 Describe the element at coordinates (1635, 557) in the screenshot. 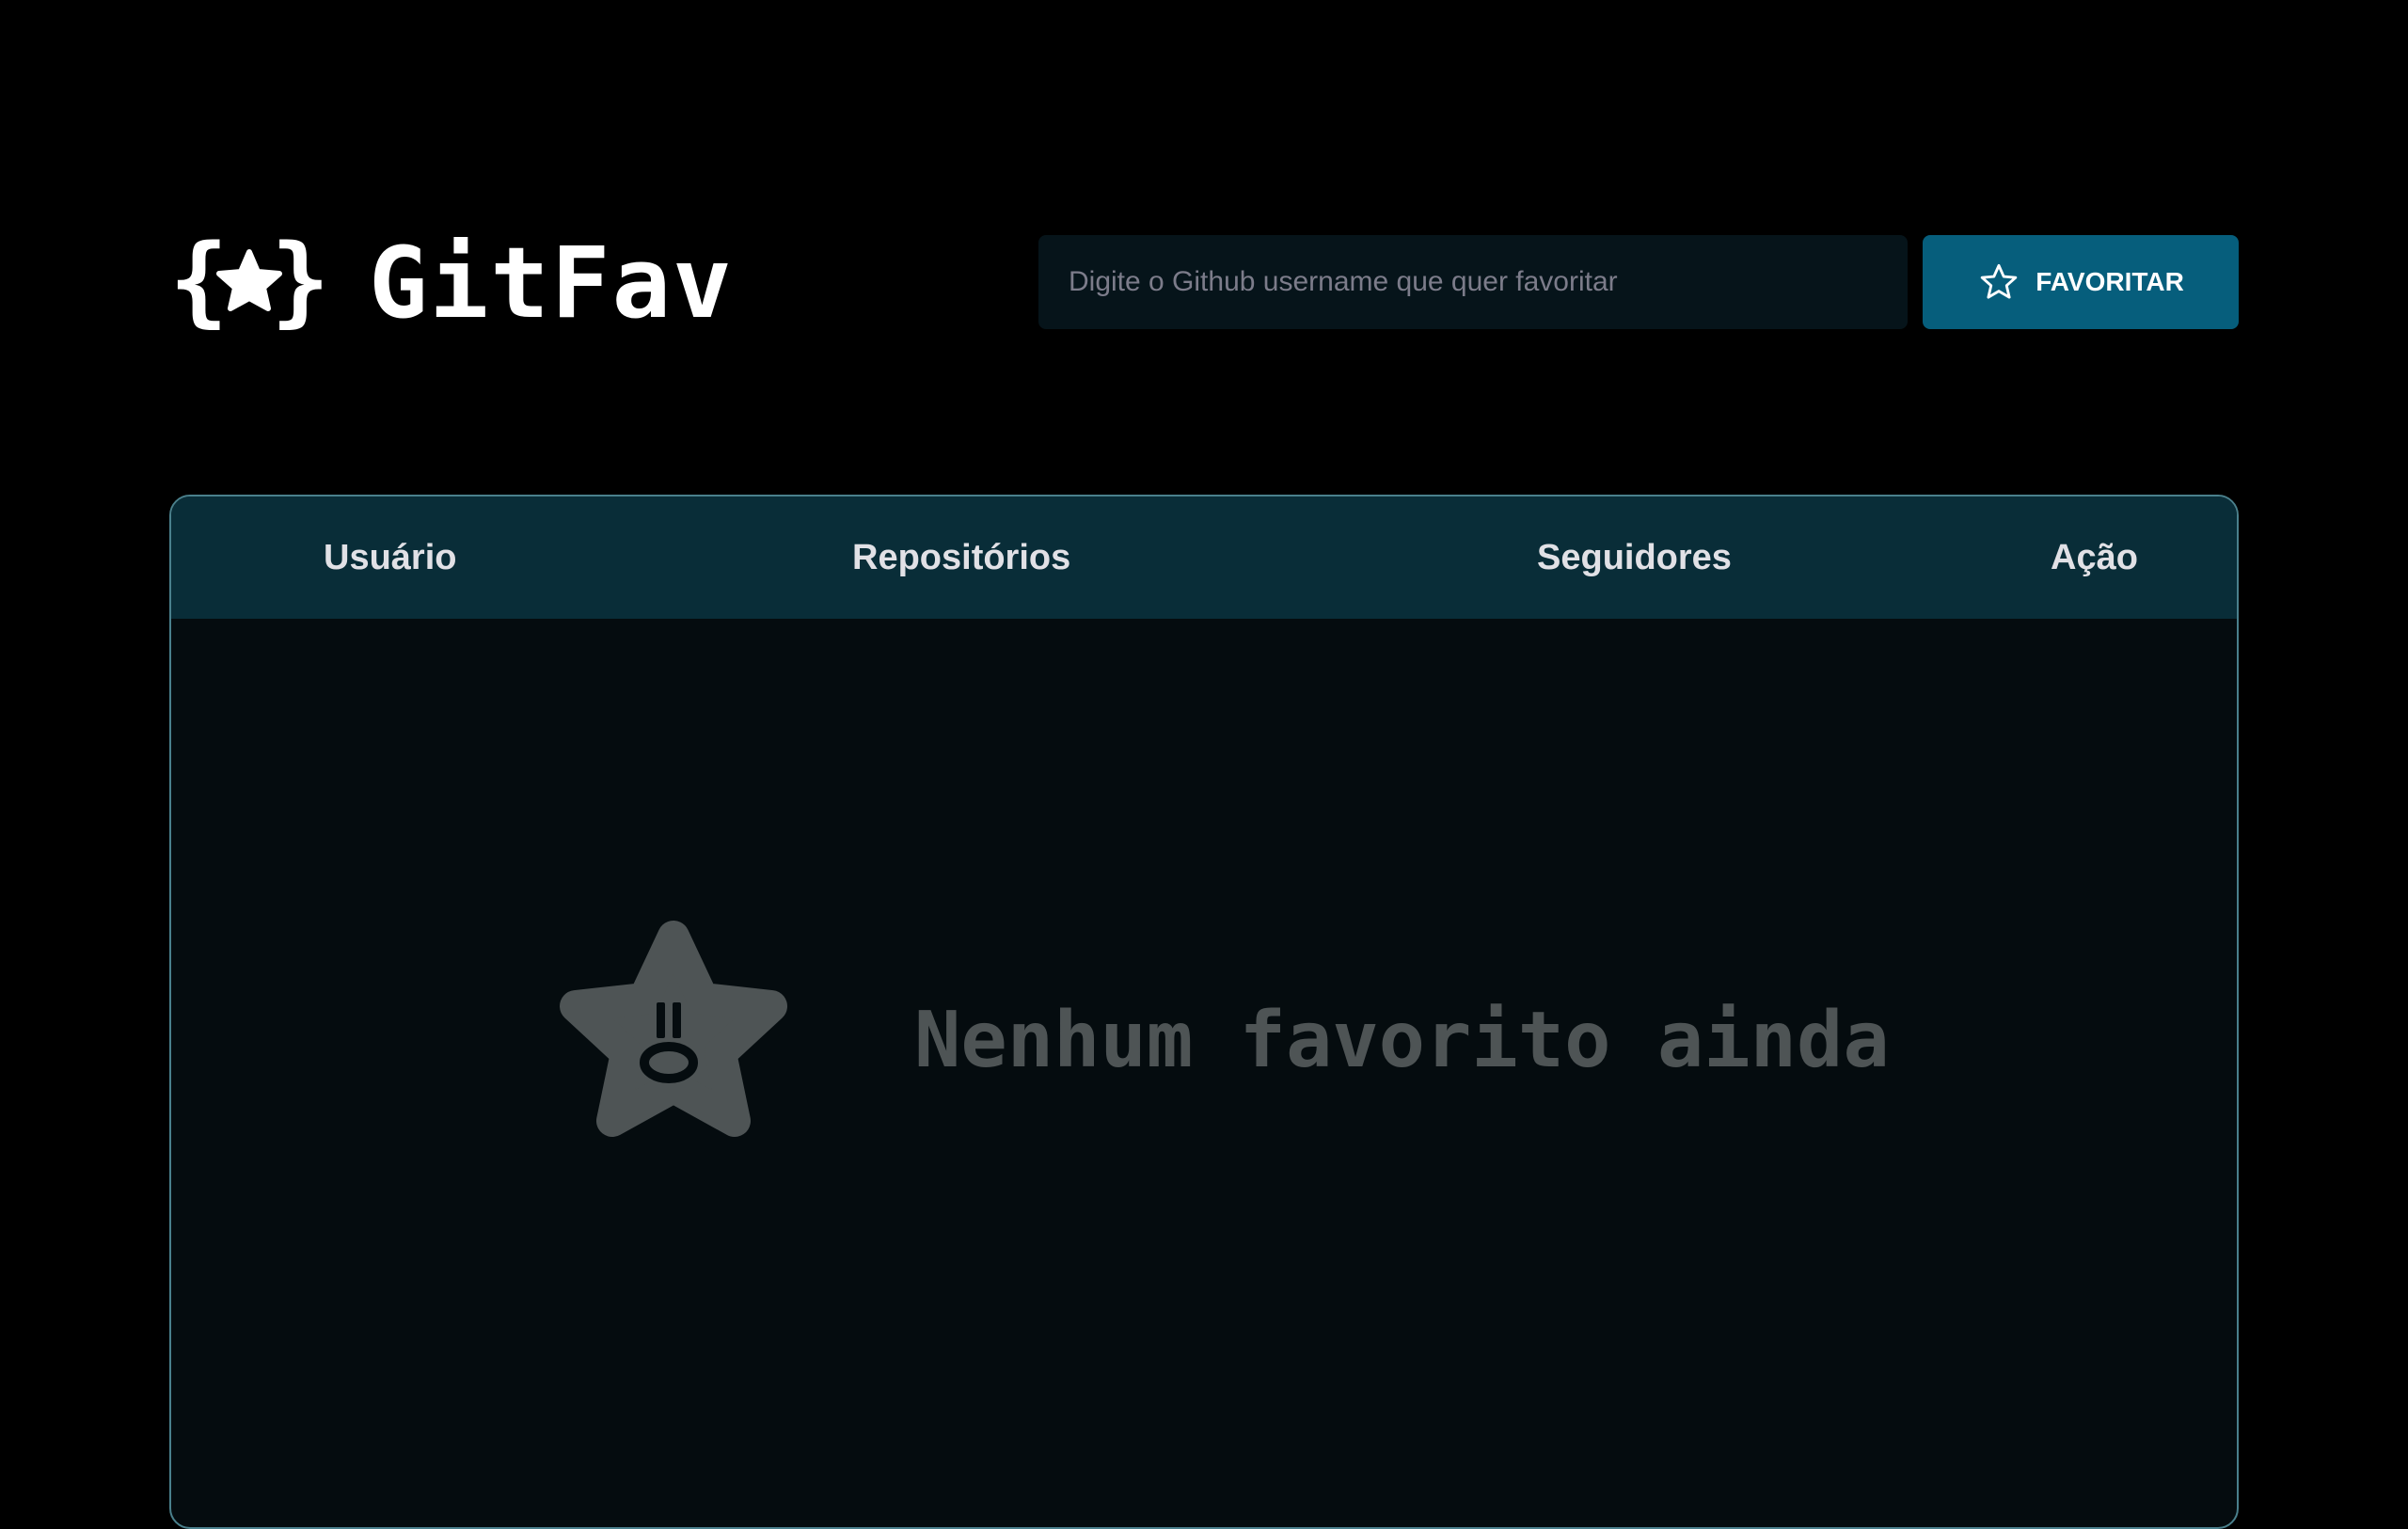

I see `column-header-seguidores: Seguidores` at that location.